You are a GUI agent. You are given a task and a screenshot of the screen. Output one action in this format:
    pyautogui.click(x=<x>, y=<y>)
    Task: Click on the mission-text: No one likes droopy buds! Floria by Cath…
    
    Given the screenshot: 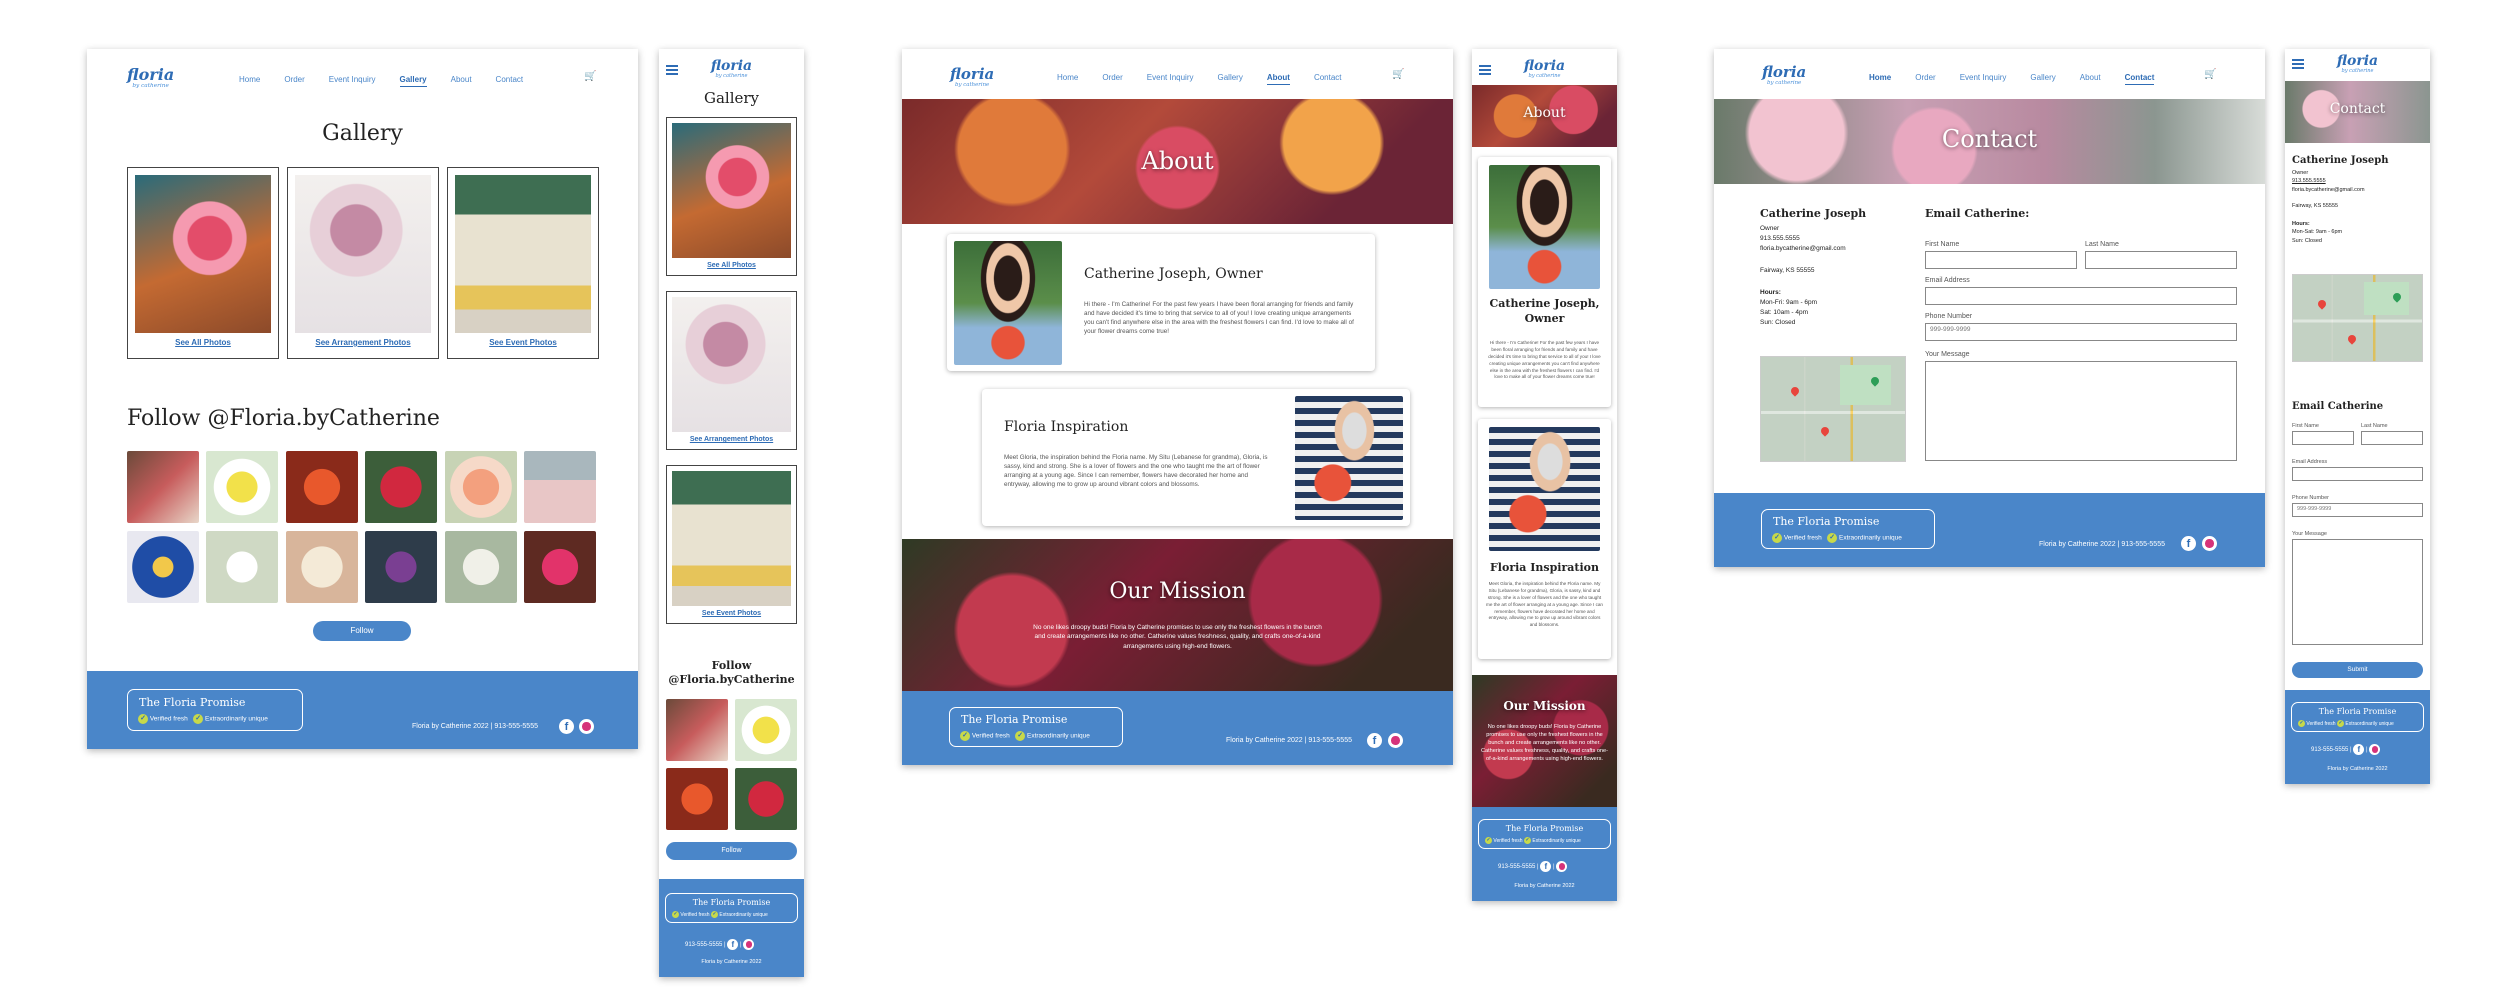 What is the action you would take?
    pyautogui.click(x=1544, y=743)
    